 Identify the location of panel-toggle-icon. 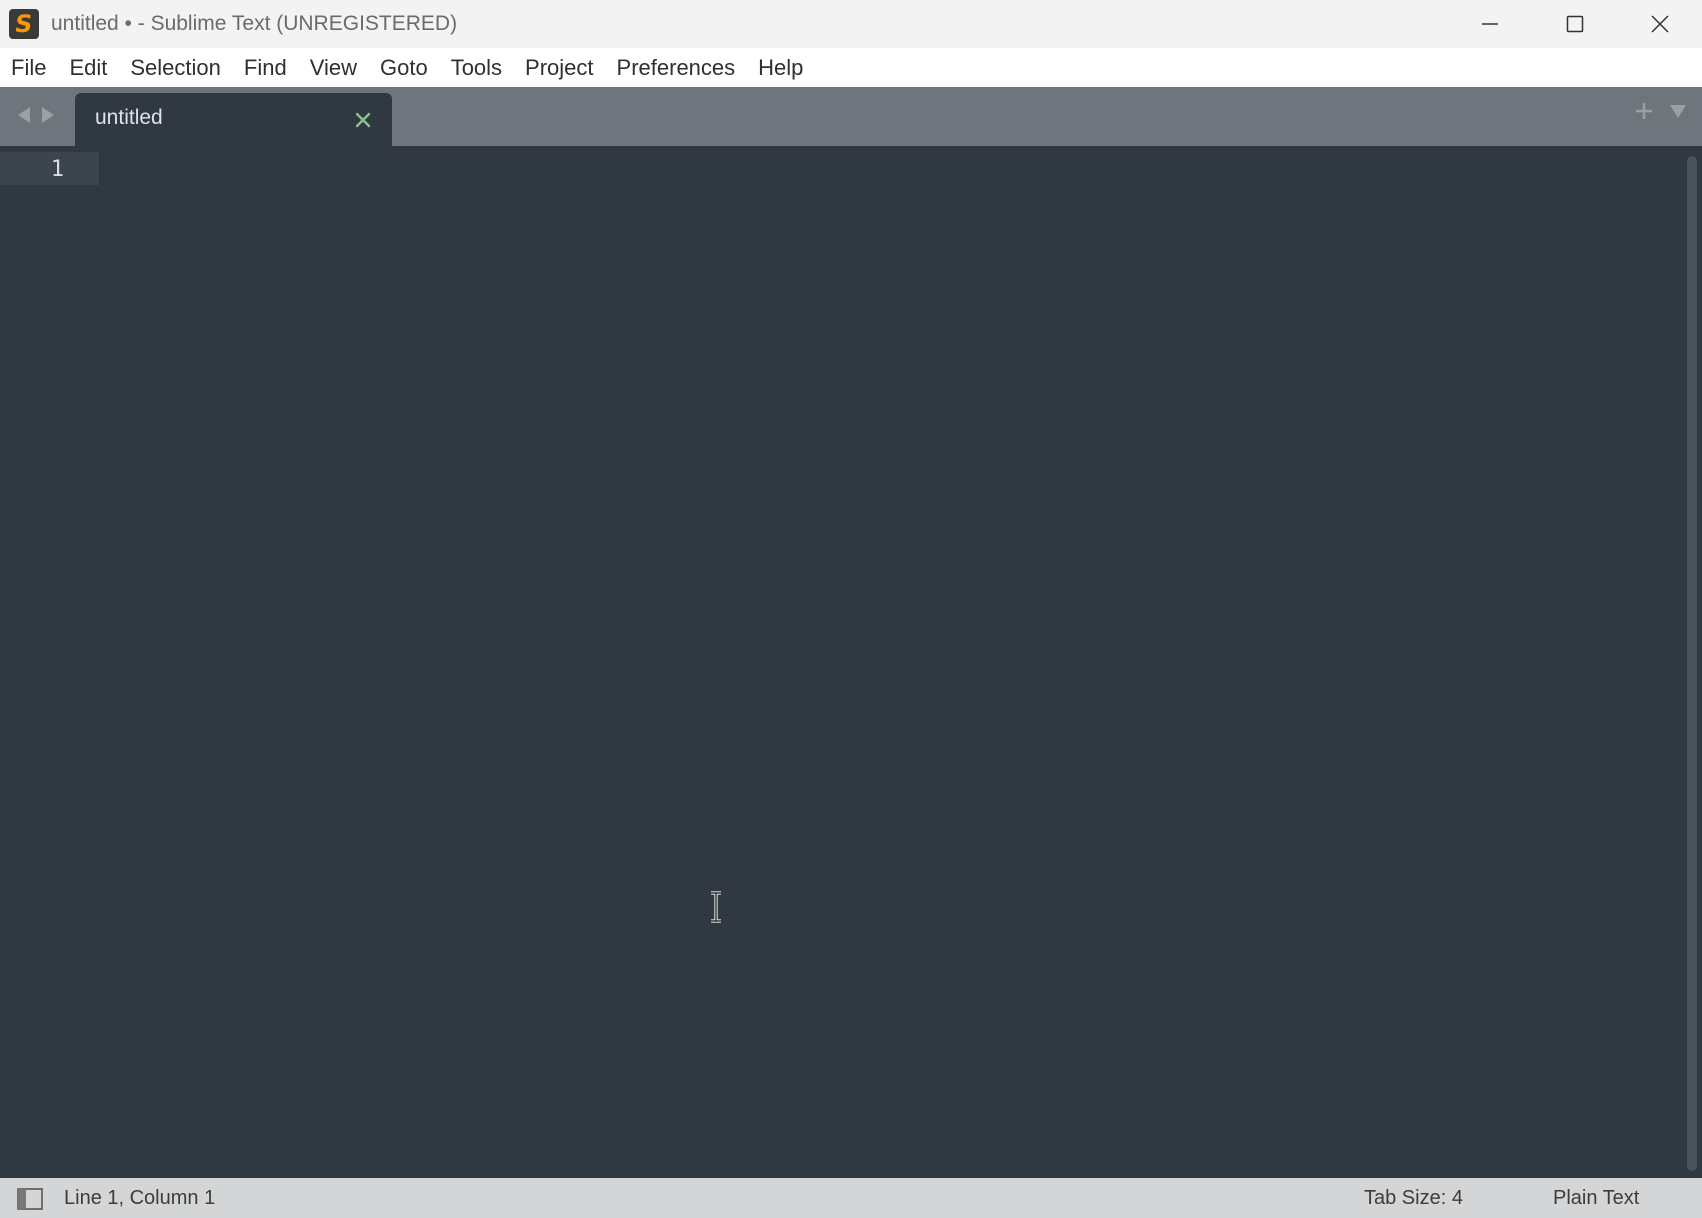
(30, 1199).